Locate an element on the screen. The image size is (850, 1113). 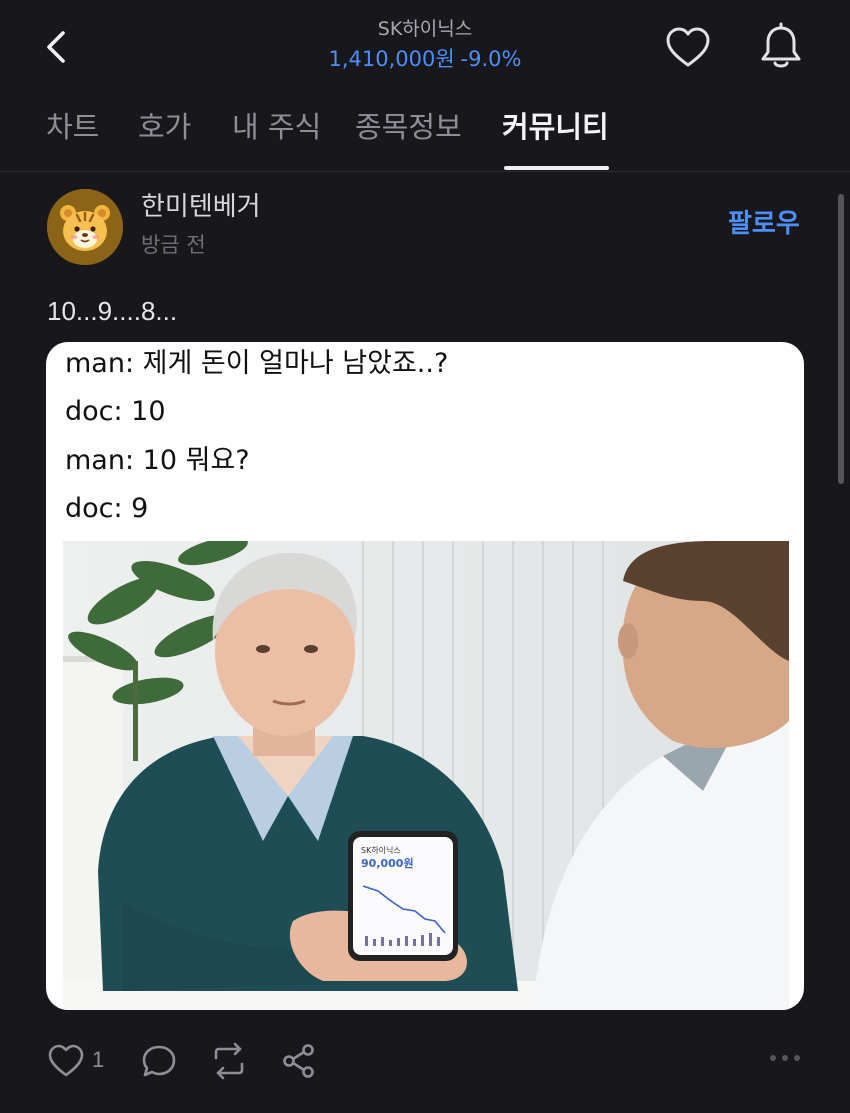
bell-icon is located at coordinates (781, 45).